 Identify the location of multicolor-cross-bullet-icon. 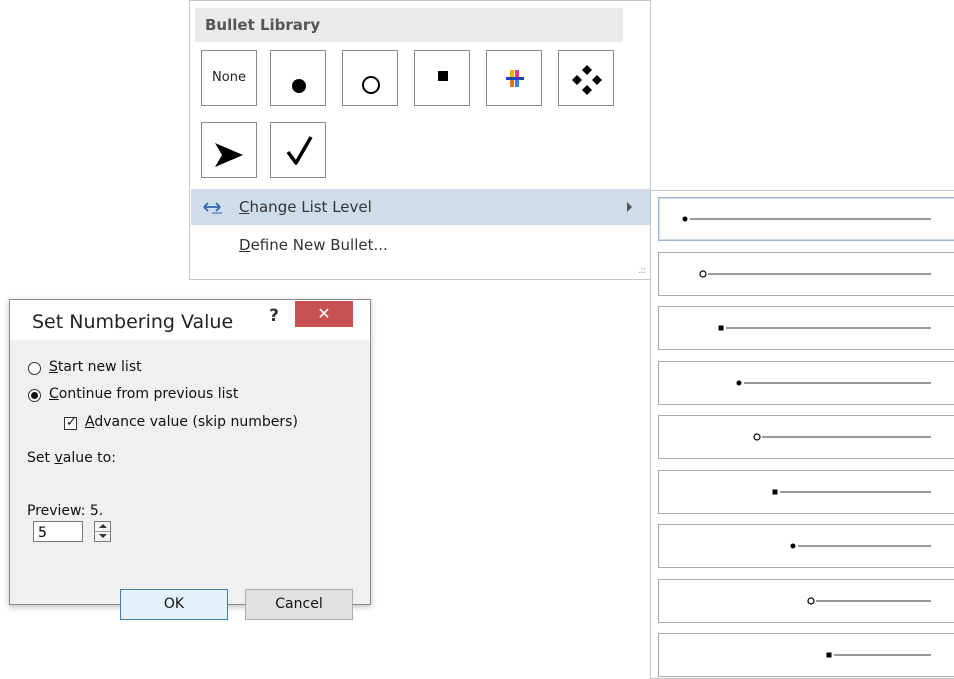
(515, 78).